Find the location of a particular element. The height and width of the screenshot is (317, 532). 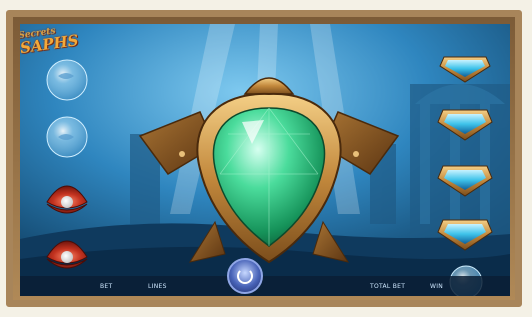

spin-button is located at coordinates (245, 276).